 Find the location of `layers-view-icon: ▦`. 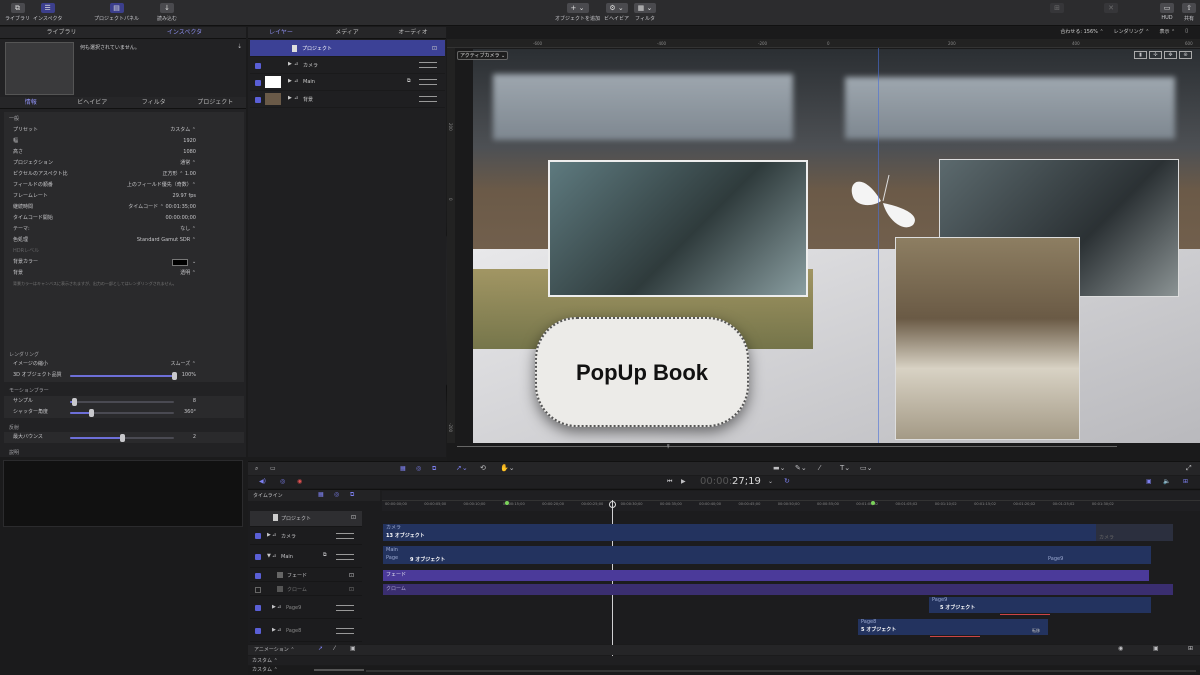

layers-view-icon: ▦ is located at coordinates (403, 468).